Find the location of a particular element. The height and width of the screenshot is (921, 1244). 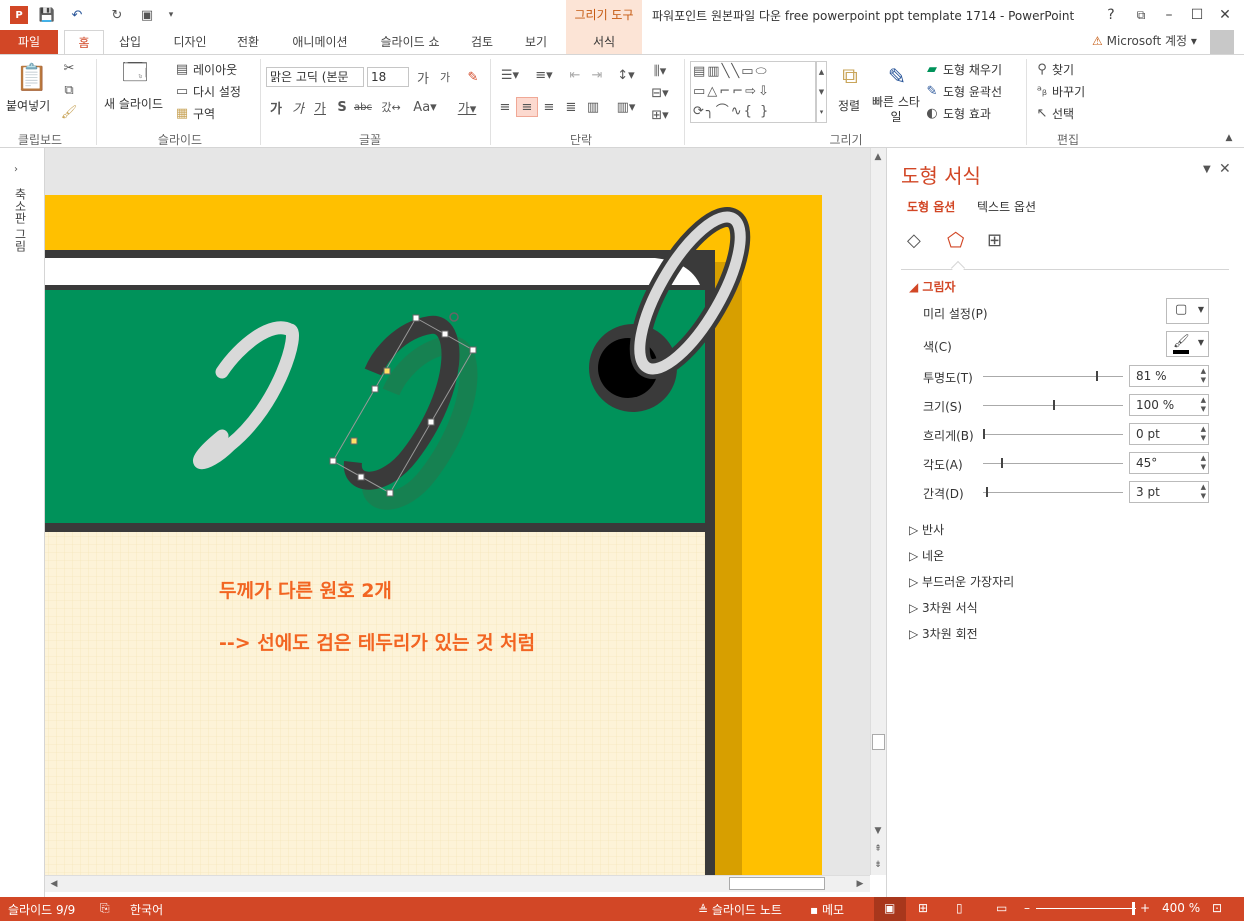

thumbnail-strip: › 축소판 그림 is located at coordinates (22, 522).